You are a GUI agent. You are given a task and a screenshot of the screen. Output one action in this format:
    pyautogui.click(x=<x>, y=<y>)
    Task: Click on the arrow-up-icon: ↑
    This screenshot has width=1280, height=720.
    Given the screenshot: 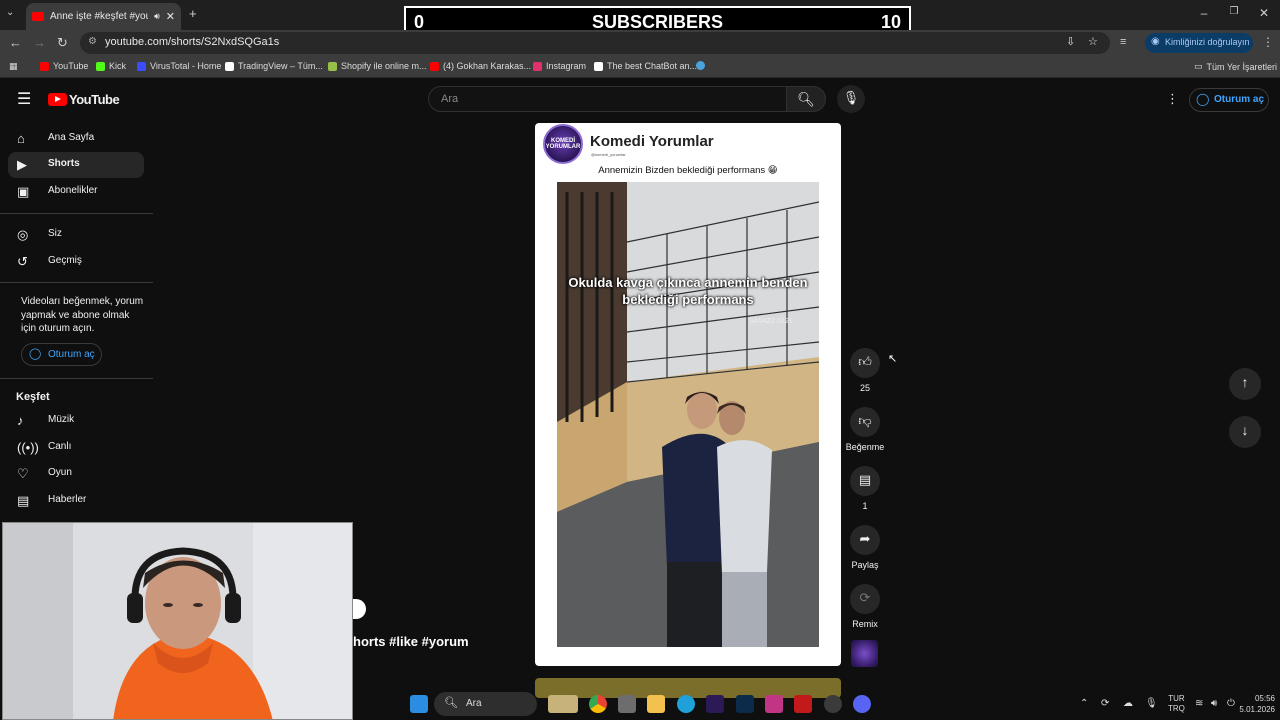 What is the action you would take?
    pyautogui.click(x=1245, y=382)
    